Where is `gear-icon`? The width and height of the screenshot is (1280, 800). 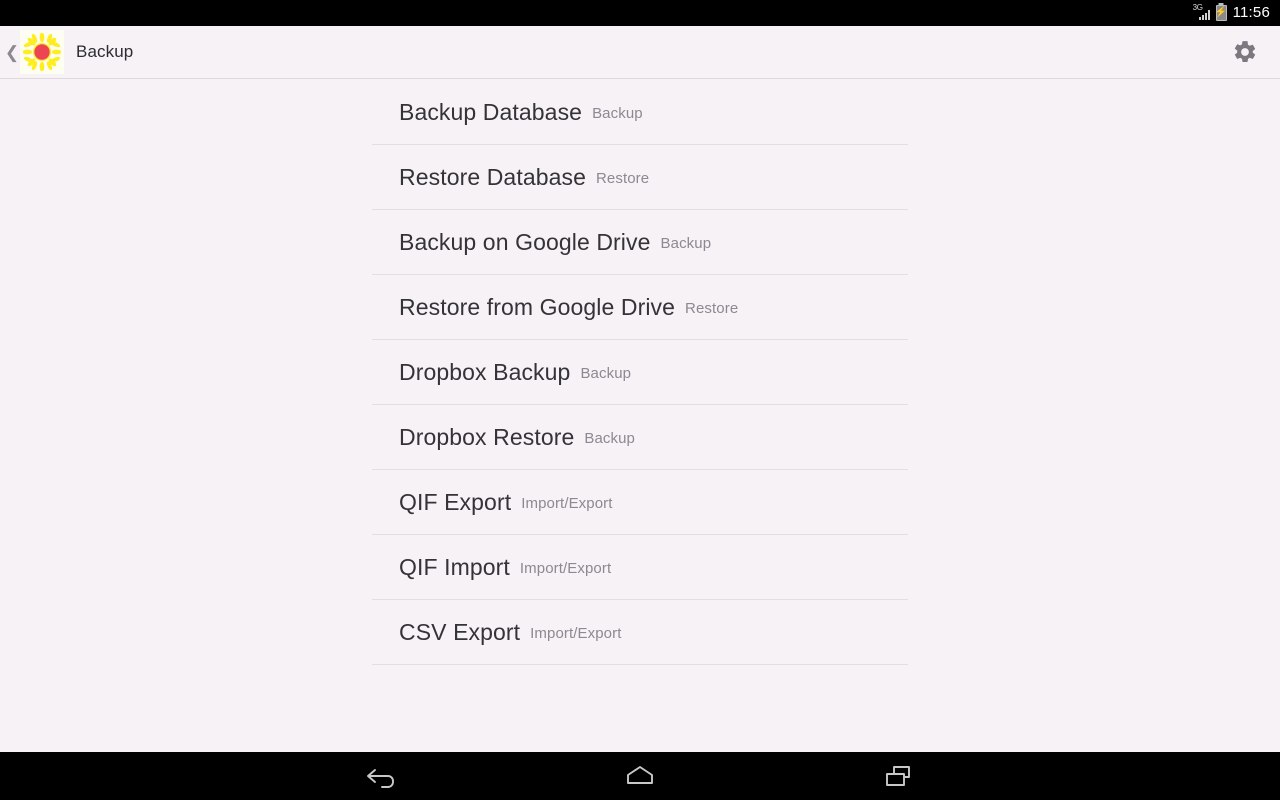 gear-icon is located at coordinates (1245, 52).